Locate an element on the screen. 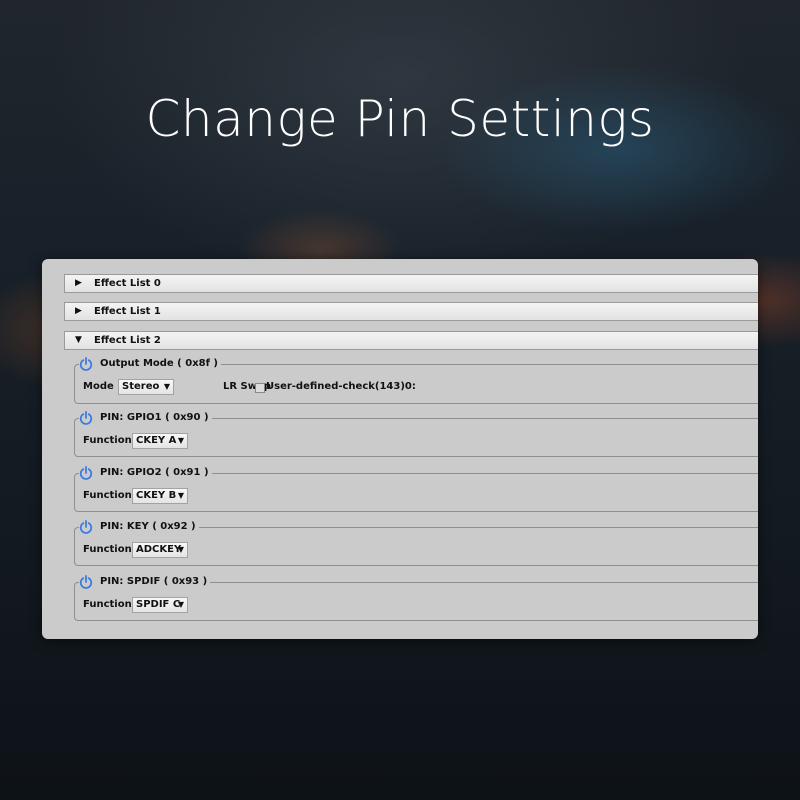  pin-title: PIN: SPDIF ( 0x93 ) is located at coordinates (154, 581).